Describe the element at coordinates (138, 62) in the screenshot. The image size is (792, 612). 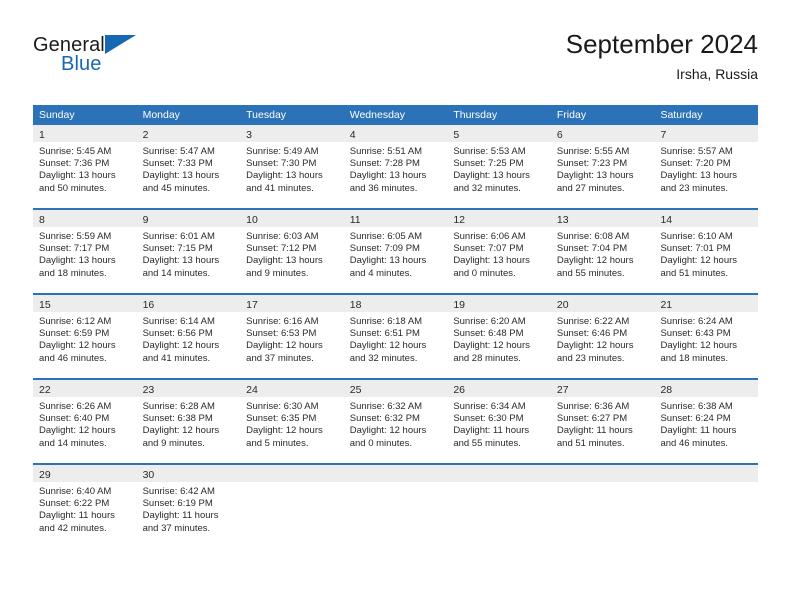
I see `general-blue-logo: General Blue` at that location.